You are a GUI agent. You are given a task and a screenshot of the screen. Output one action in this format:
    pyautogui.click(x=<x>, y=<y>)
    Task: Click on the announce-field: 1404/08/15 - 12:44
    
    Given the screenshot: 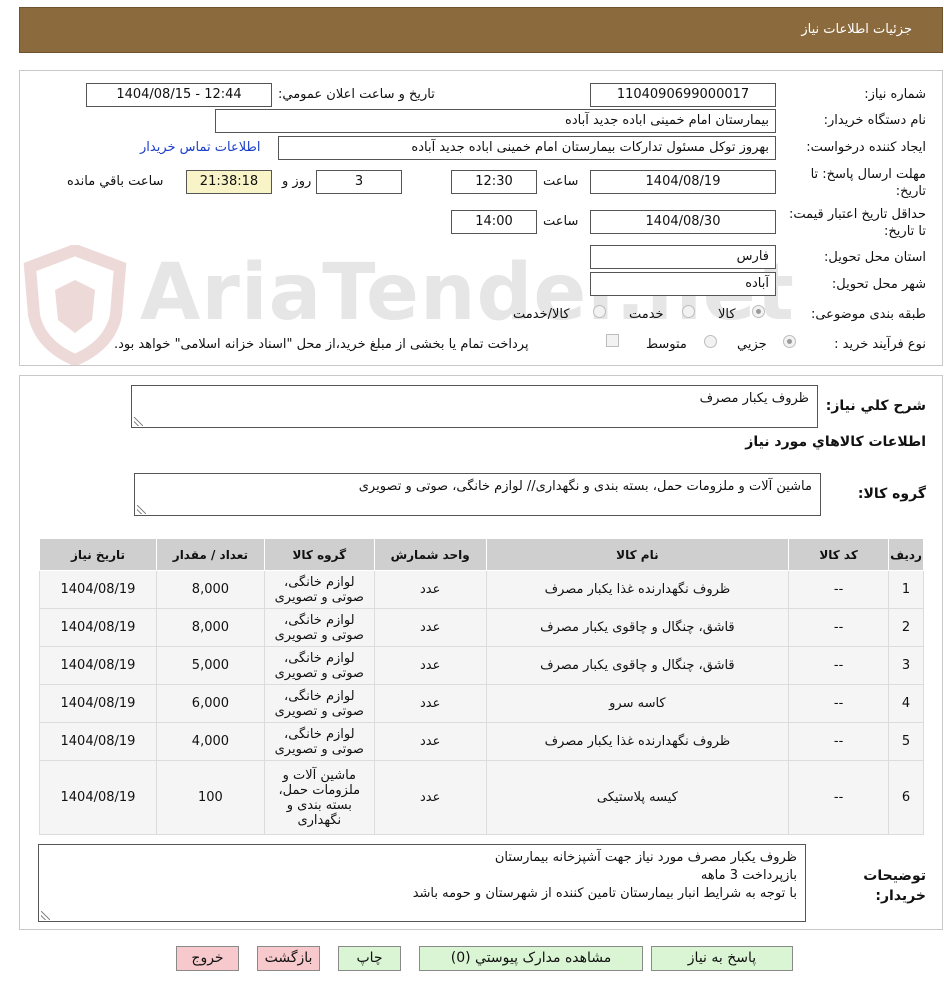 What is the action you would take?
    pyautogui.click(x=179, y=95)
    